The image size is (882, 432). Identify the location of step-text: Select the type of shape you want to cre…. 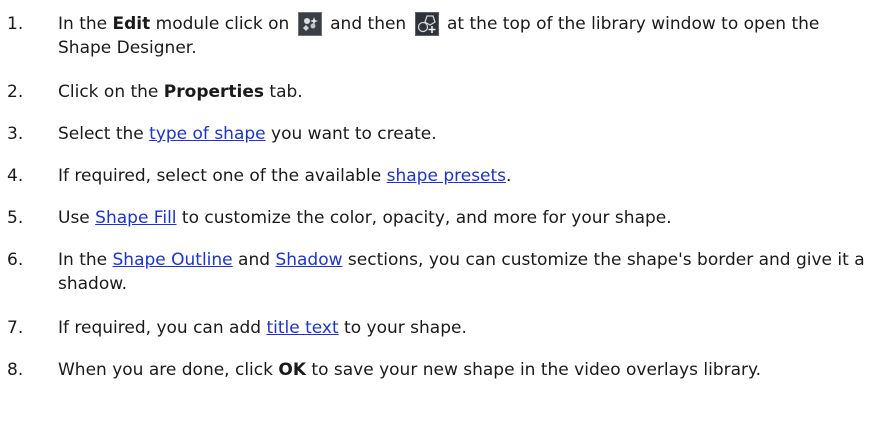
(465, 134).